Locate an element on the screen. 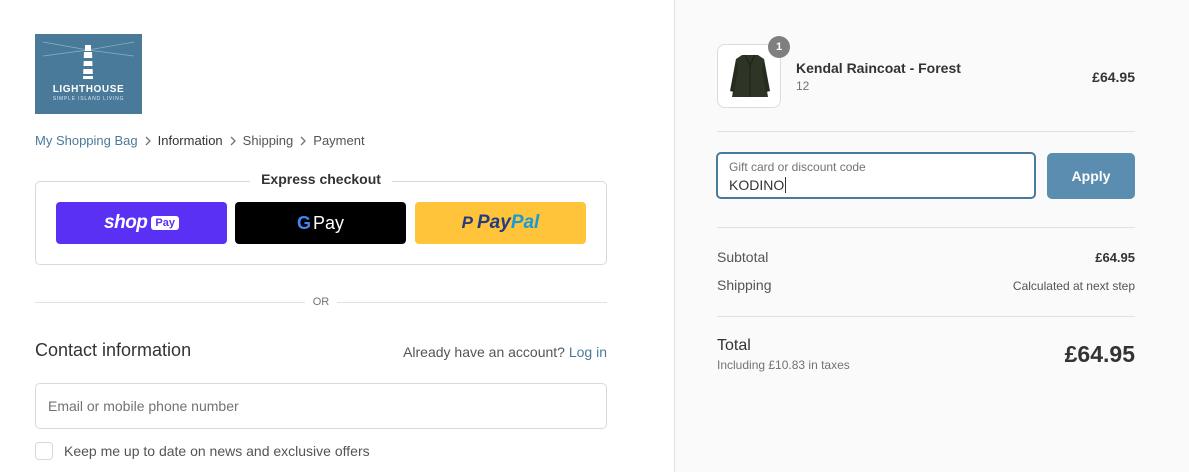 Image resolution: width=1189 pixels, height=472 pixels. total-label: Total is located at coordinates (734, 345).